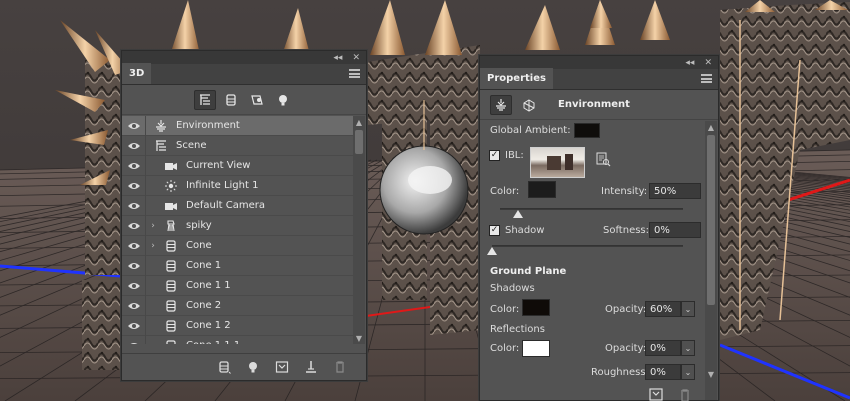 The image size is (850, 401). What do you see at coordinates (675, 191) in the screenshot?
I see `intensity-field: 50%` at bounding box center [675, 191].